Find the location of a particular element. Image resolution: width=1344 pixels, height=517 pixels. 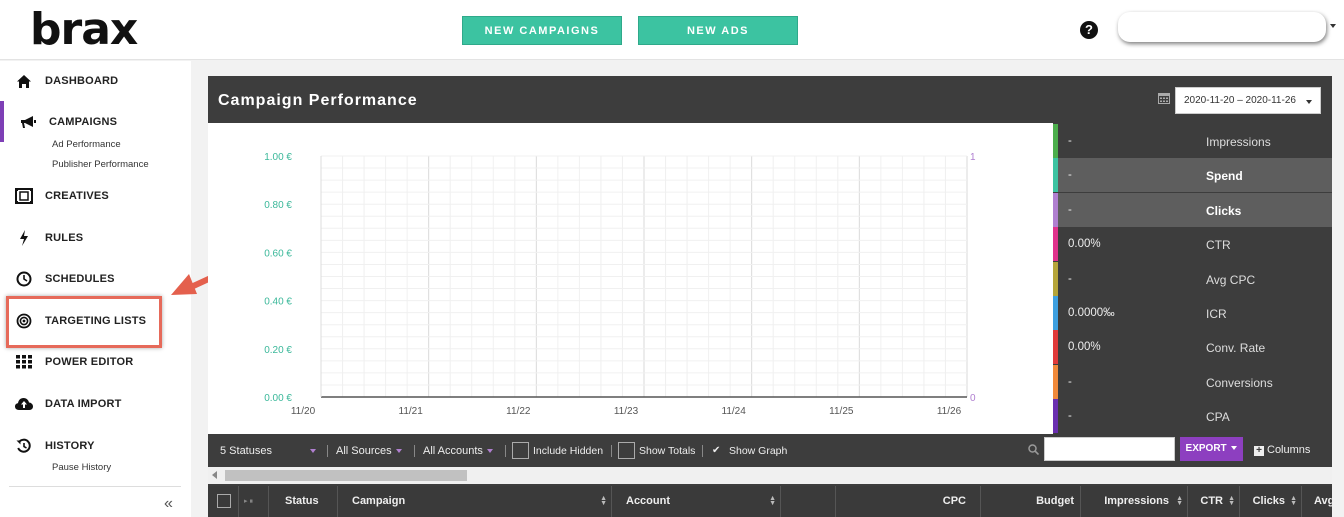

x-tick-label: 11/24 is located at coordinates (734, 411).